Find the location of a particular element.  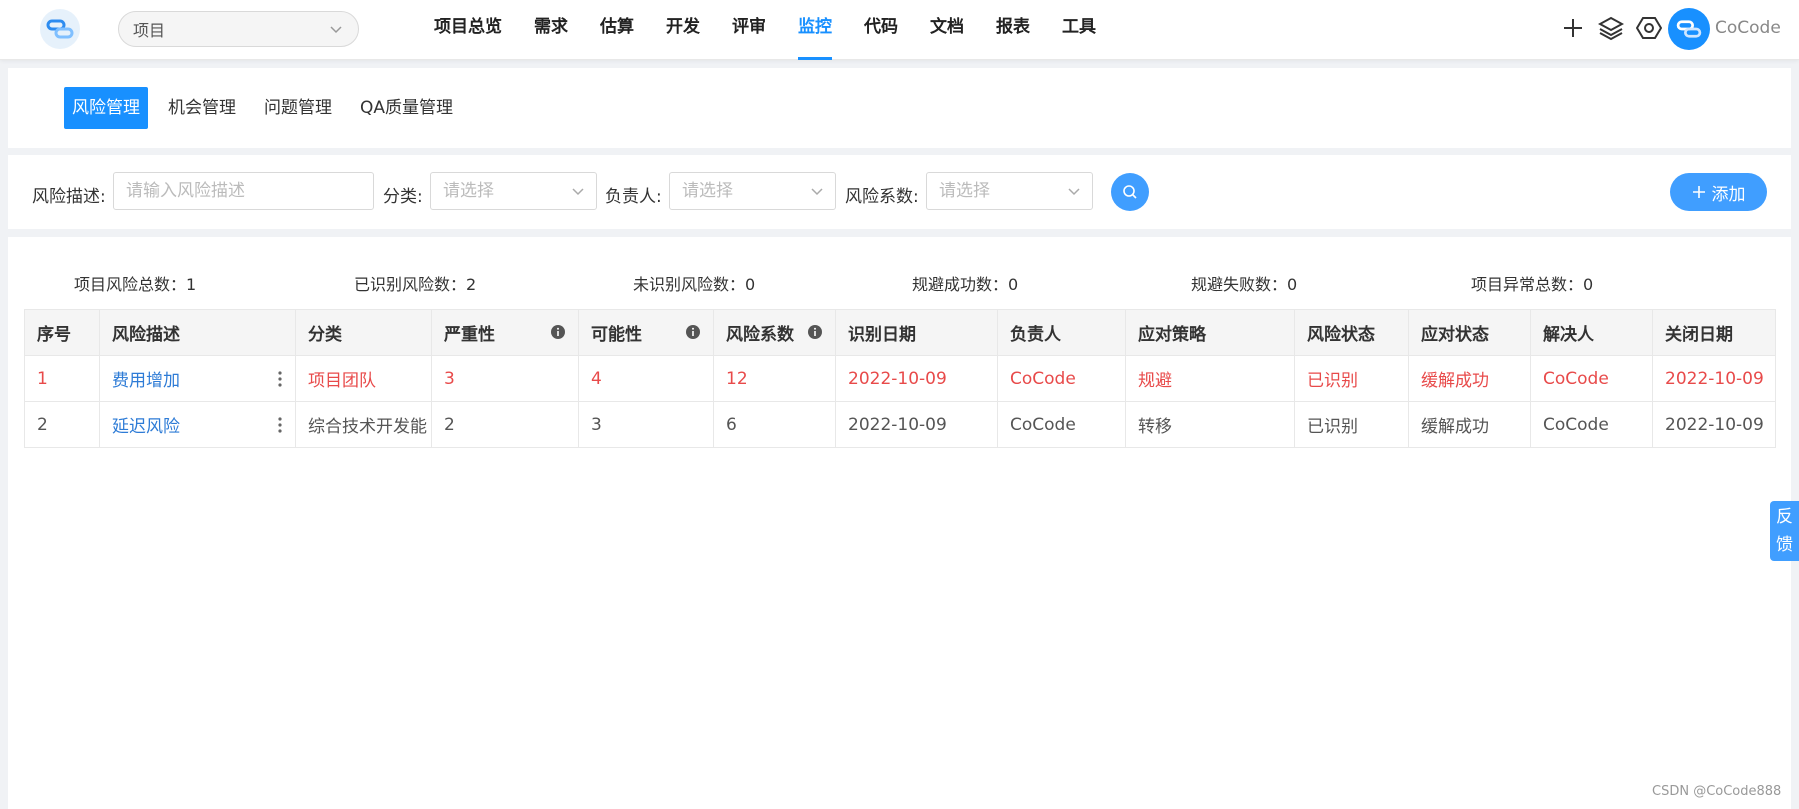

cell-strategy: 规避 is located at coordinates (1210, 378).